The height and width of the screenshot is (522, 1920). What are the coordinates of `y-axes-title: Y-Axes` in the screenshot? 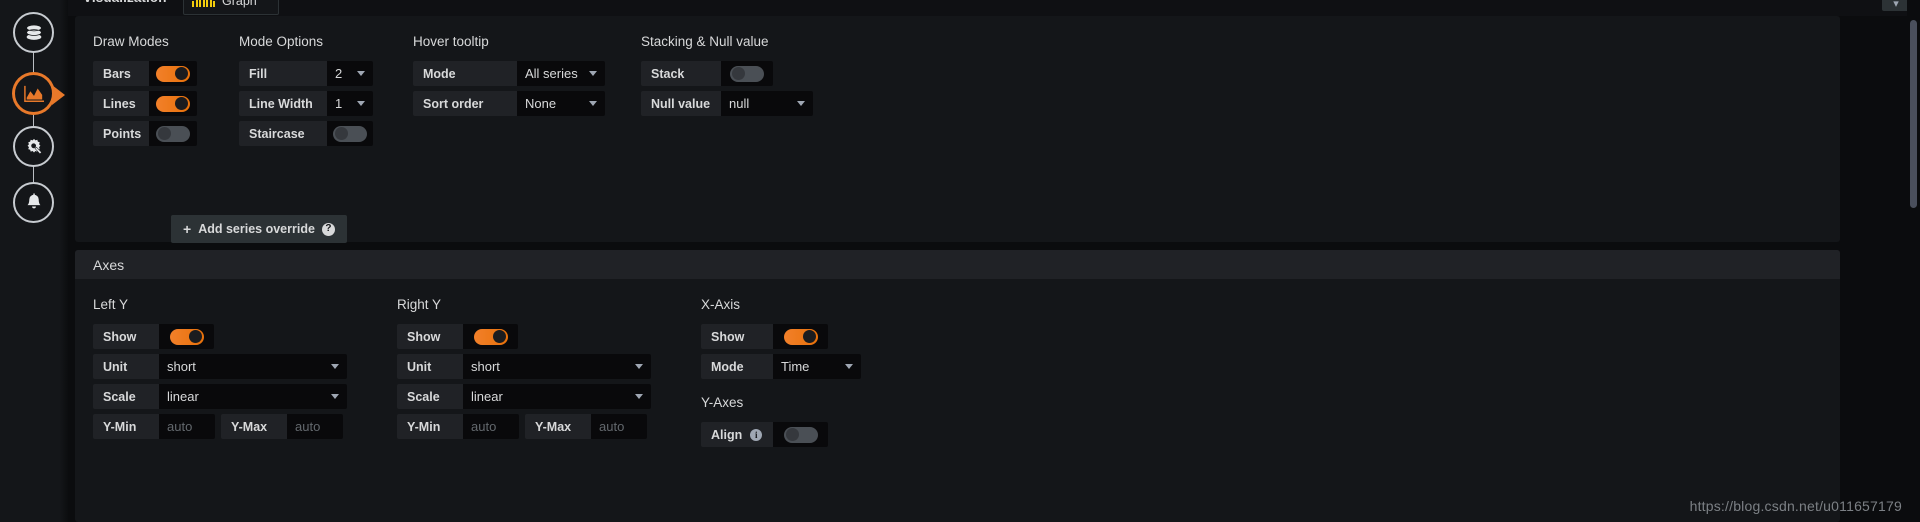 It's located at (722, 402).